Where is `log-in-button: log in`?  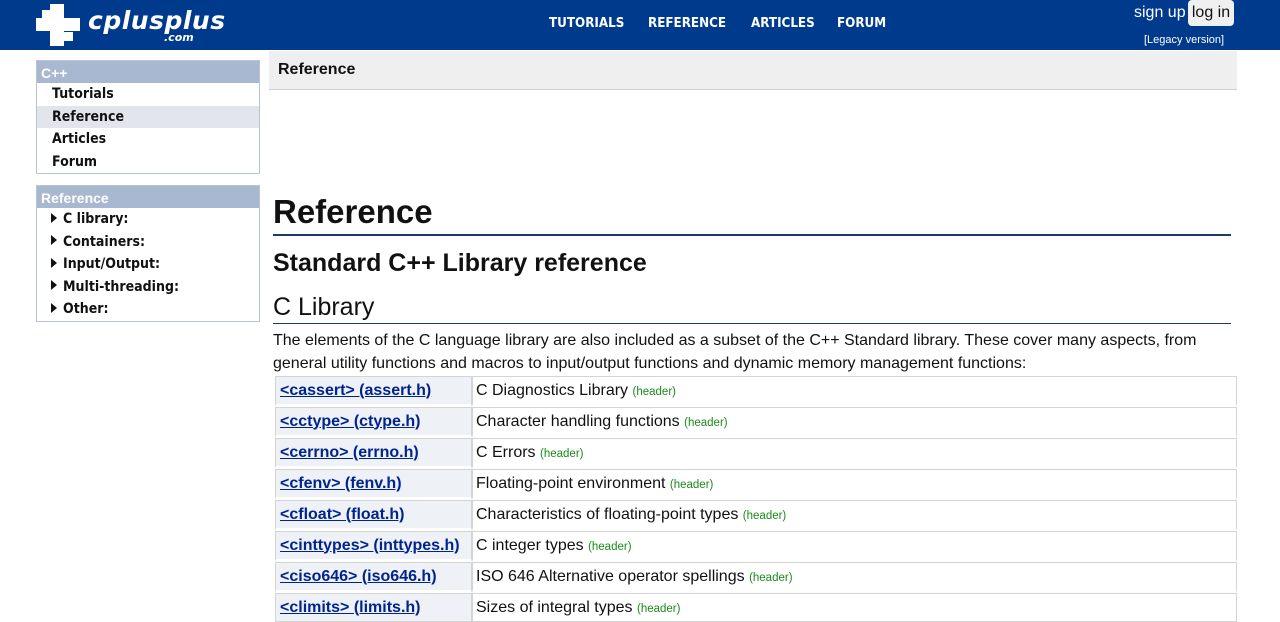
log-in-button: log in is located at coordinates (1211, 13).